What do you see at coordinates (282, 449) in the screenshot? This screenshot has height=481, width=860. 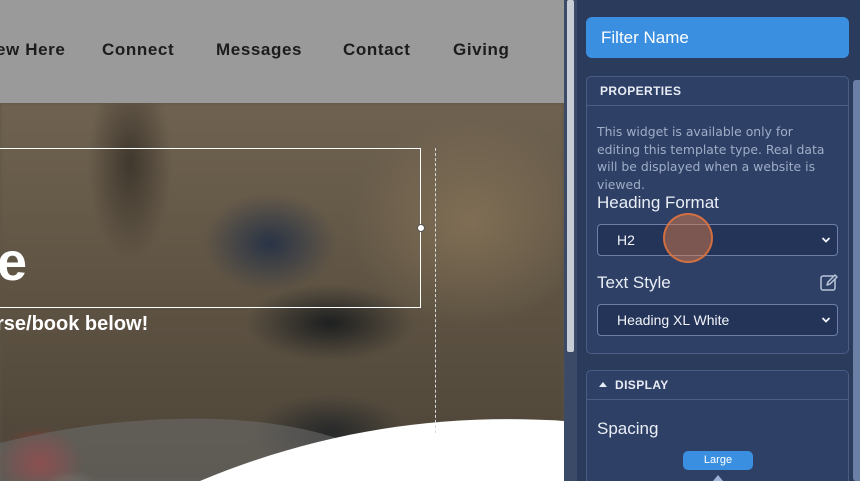 I see `hero-wave-shape` at bounding box center [282, 449].